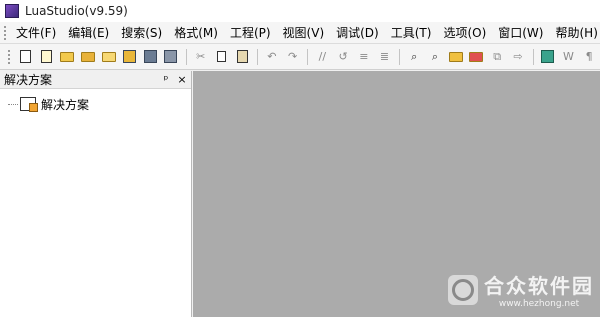 The image size is (600, 317). Describe the element at coordinates (130, 57) in the screenshot. I see `save-all-icon` at that location.